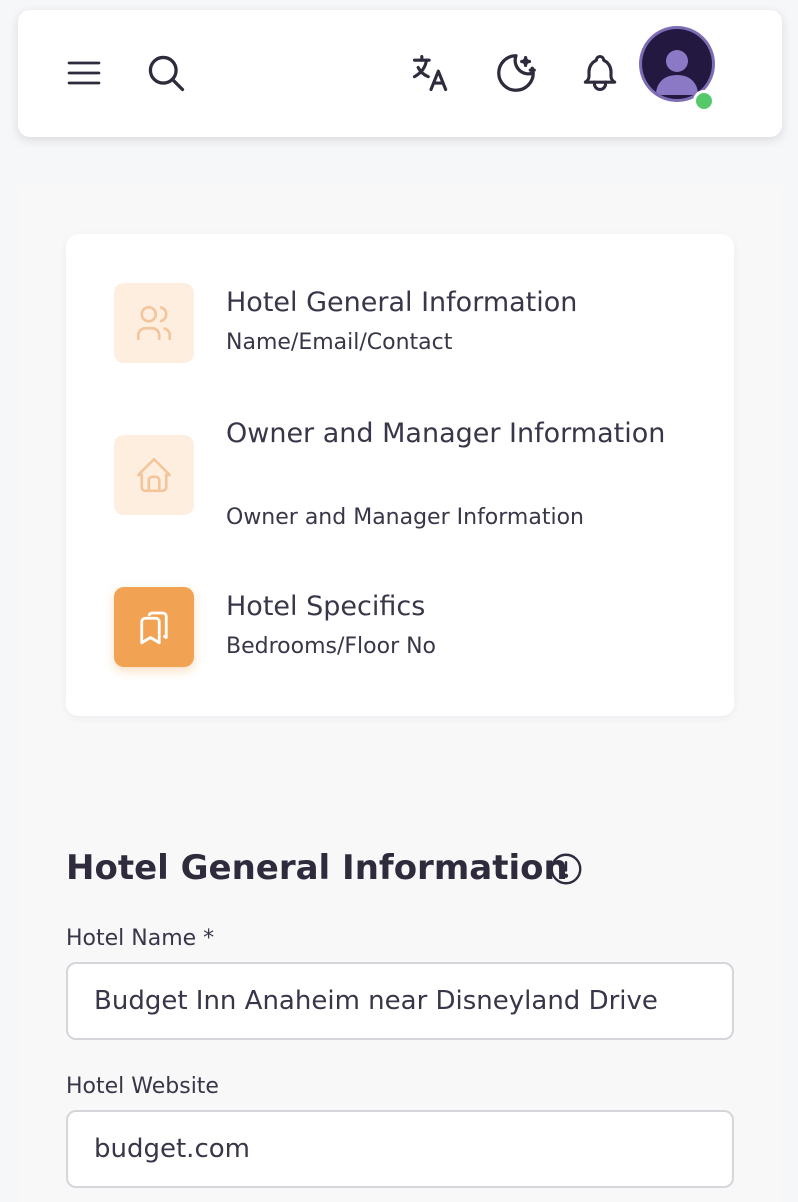  What do you see at coordinates (331, 646) in the screenshot?
I see `step-subtitle: Bedrooms/Floor No` at bounding box center [331, 646].